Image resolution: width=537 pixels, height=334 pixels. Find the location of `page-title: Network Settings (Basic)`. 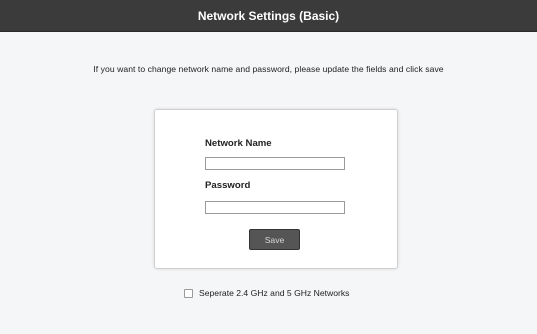

page-title: Network Settings (Basic) is located at coordinates (268, 15).